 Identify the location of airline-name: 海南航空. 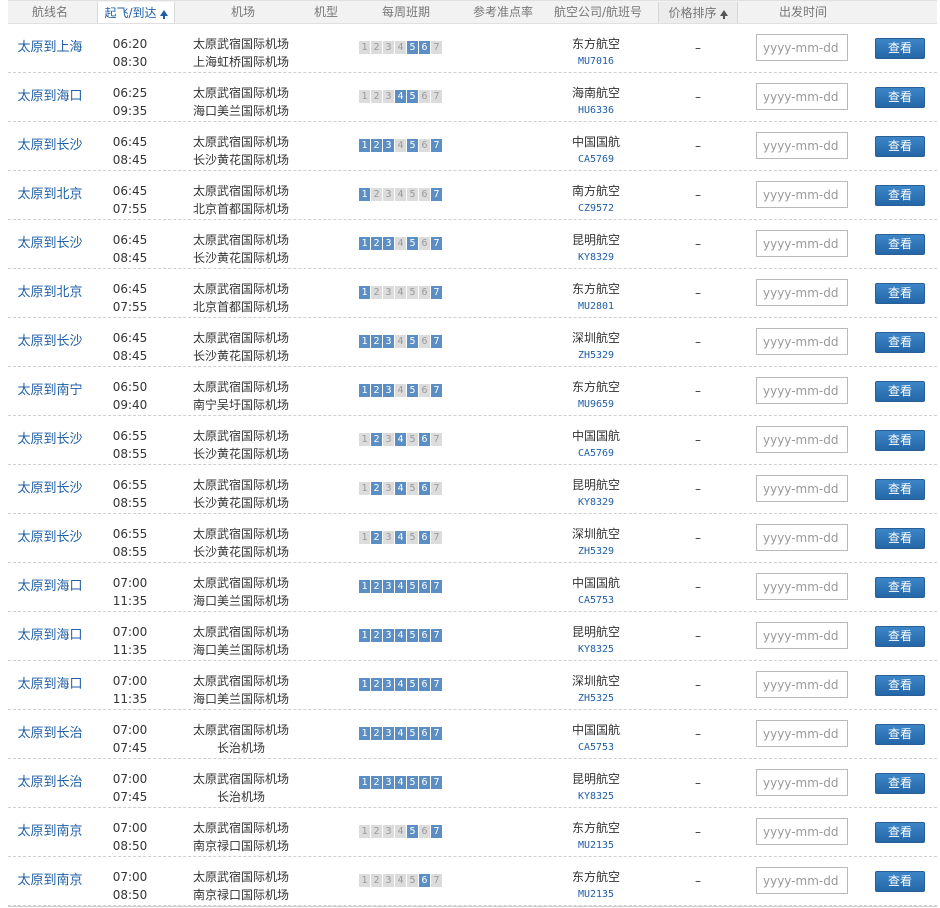
(595, 93).